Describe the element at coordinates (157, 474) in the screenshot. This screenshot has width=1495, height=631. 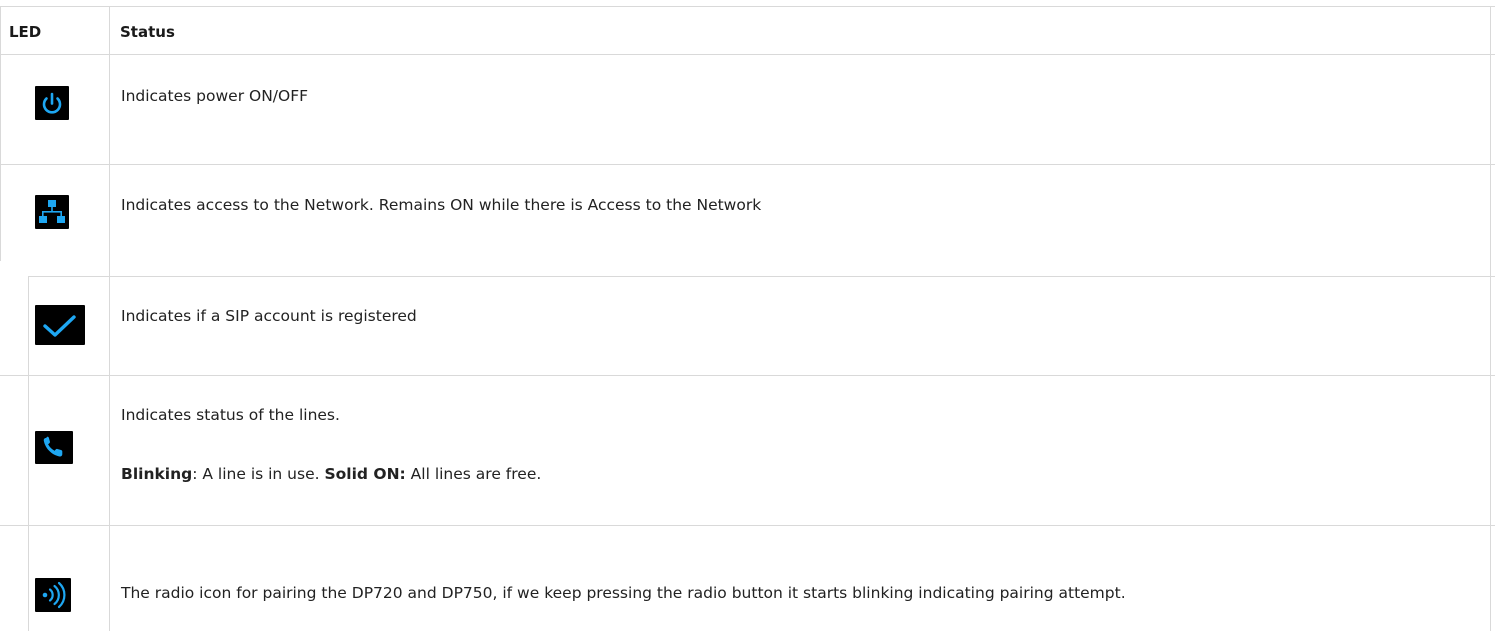
I see `blinking-label: Blinking` at that location.